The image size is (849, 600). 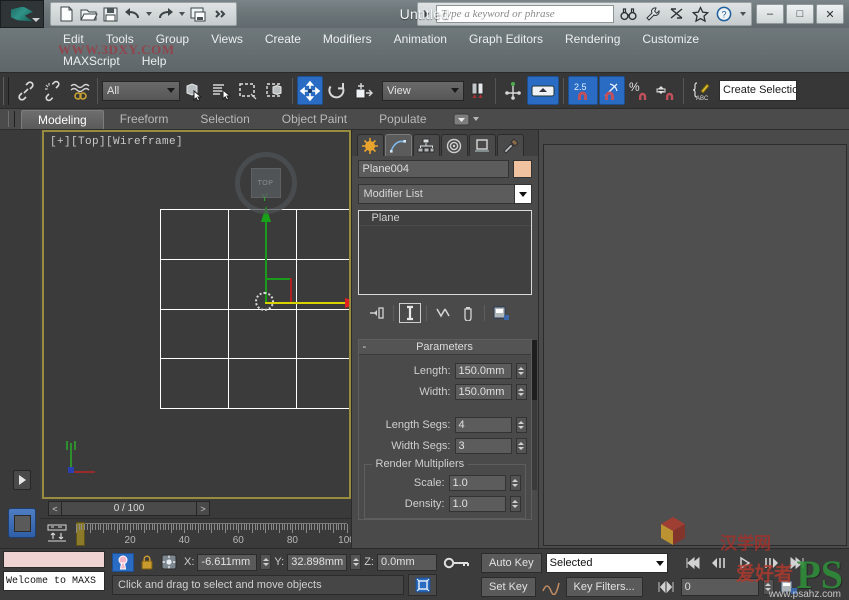 What do you see at coordinates (198, 14) in the screenshot?
I see `set-project-folder-icon` at bounding box center [198, 14].